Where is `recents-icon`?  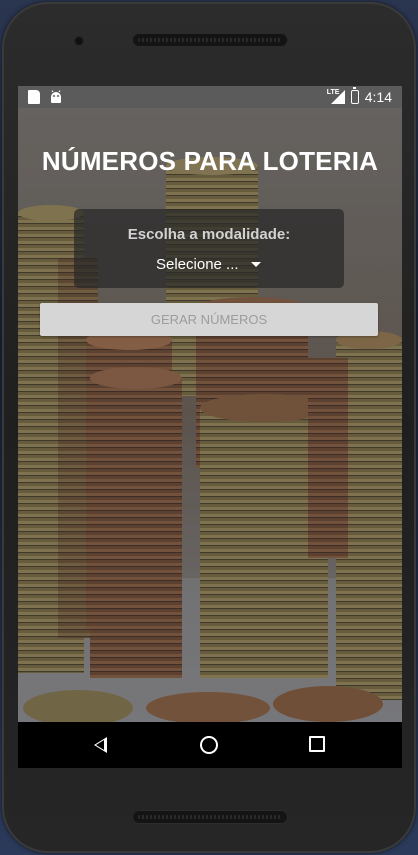
recents-icon is located at coordinates (317, 744).